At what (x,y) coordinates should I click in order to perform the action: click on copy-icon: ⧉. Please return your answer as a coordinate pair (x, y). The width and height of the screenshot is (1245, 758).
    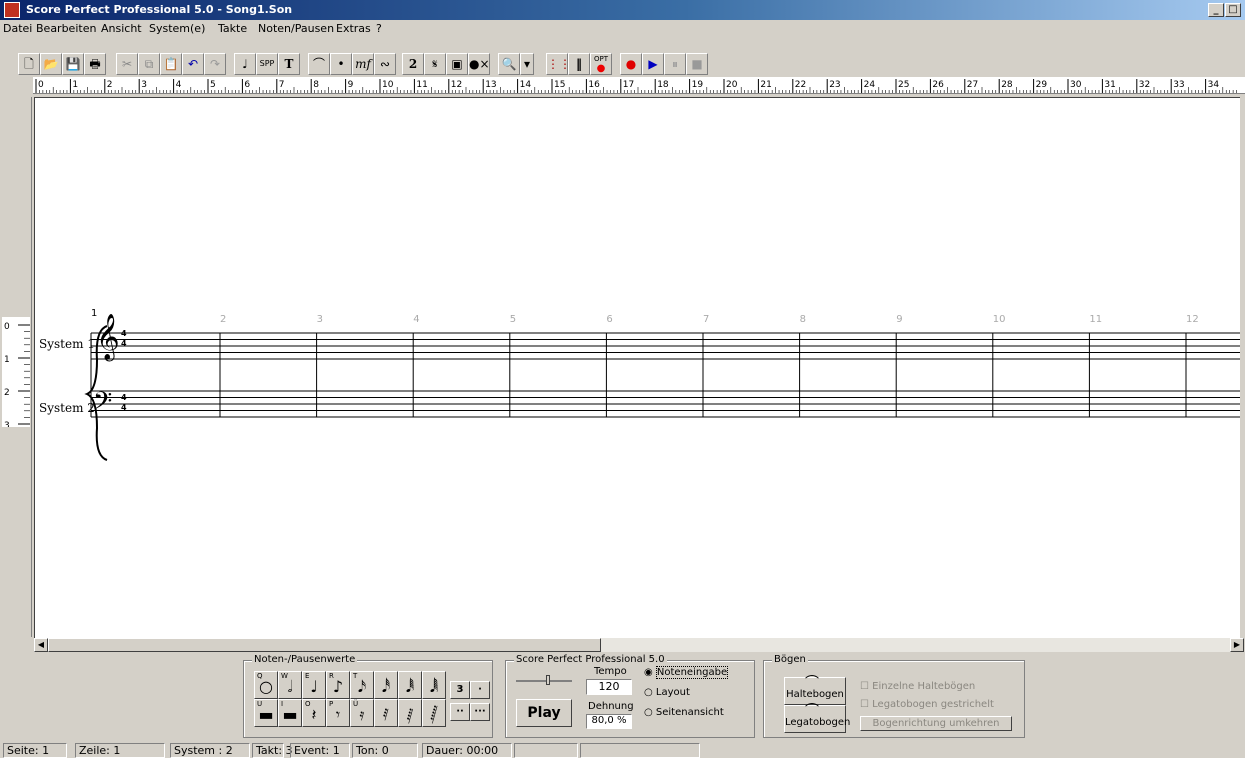
    Looking at the image, I should click on (149, 64).